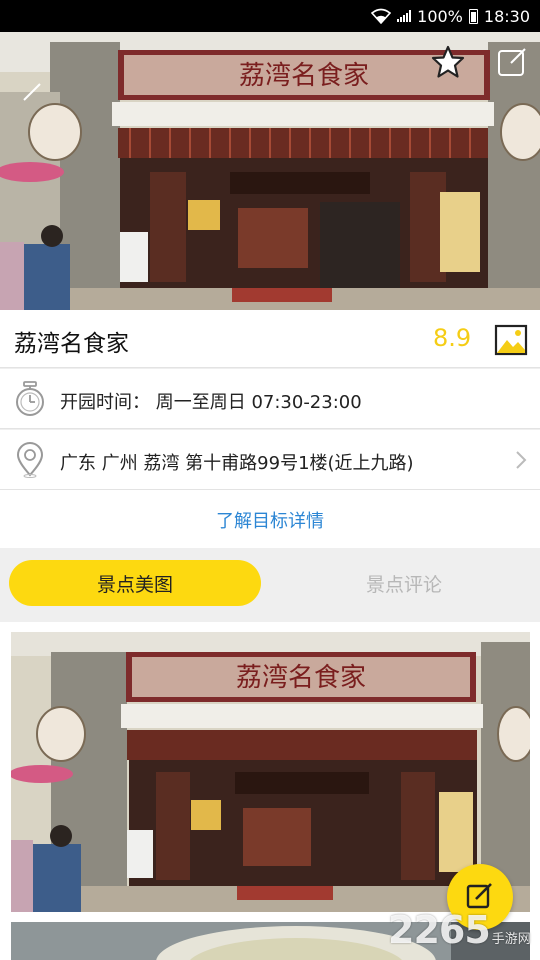 Image resolution: width=540 pixels, height=960 pixels. What do you see at coordinates (473, 16) in the screenshot?
I see `battery-icon` at bounding box center [473, 16].